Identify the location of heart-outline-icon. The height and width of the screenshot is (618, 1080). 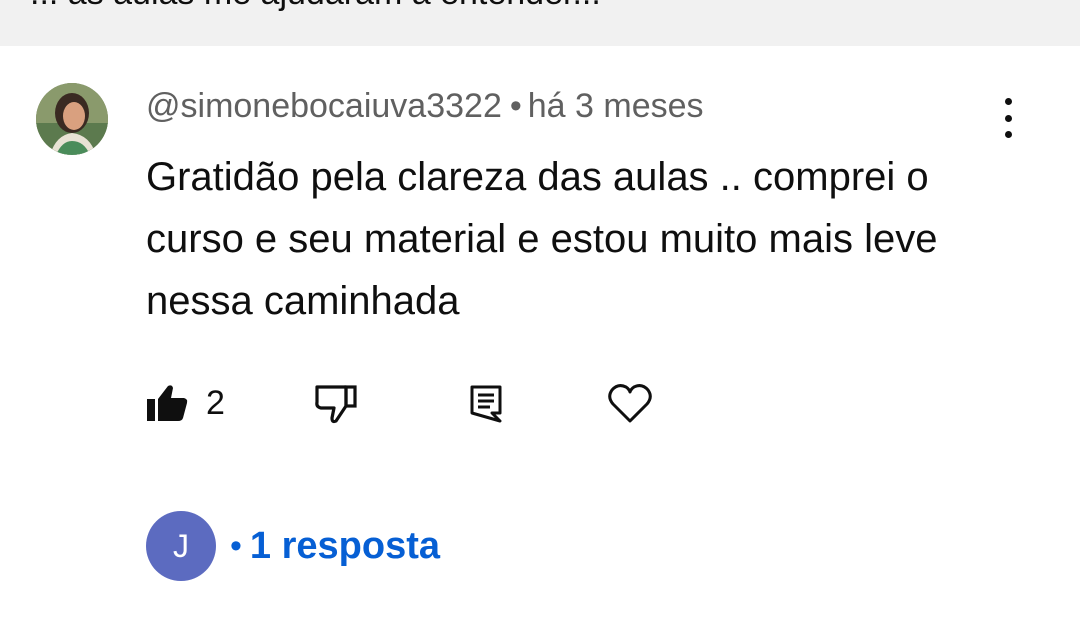
(630, 403).